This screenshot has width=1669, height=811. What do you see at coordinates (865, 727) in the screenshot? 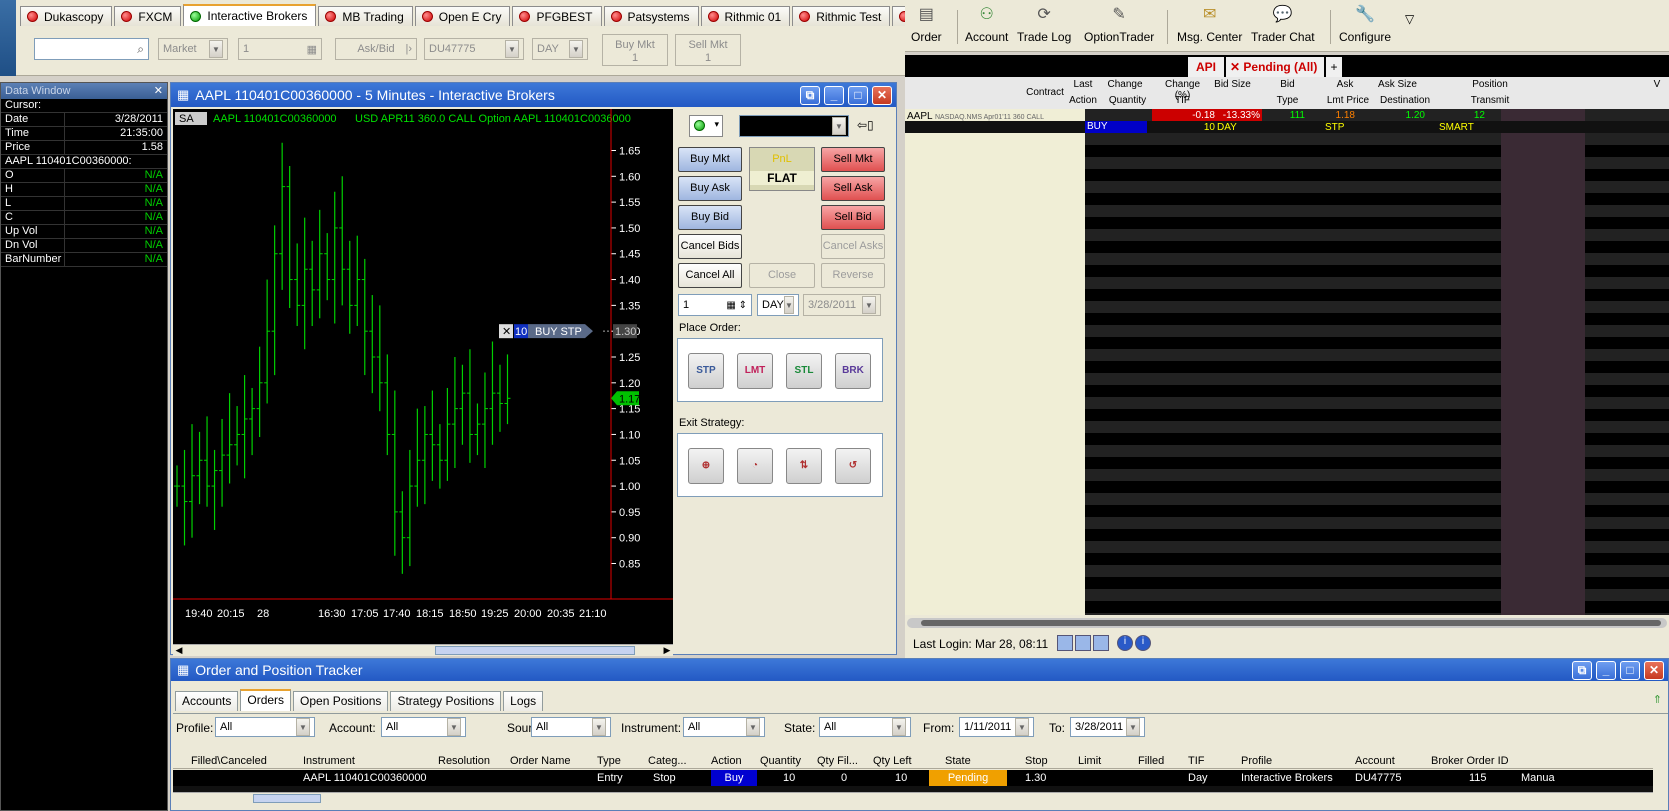
I see `state-filter: All ▼` at bounding box center [865, 727].